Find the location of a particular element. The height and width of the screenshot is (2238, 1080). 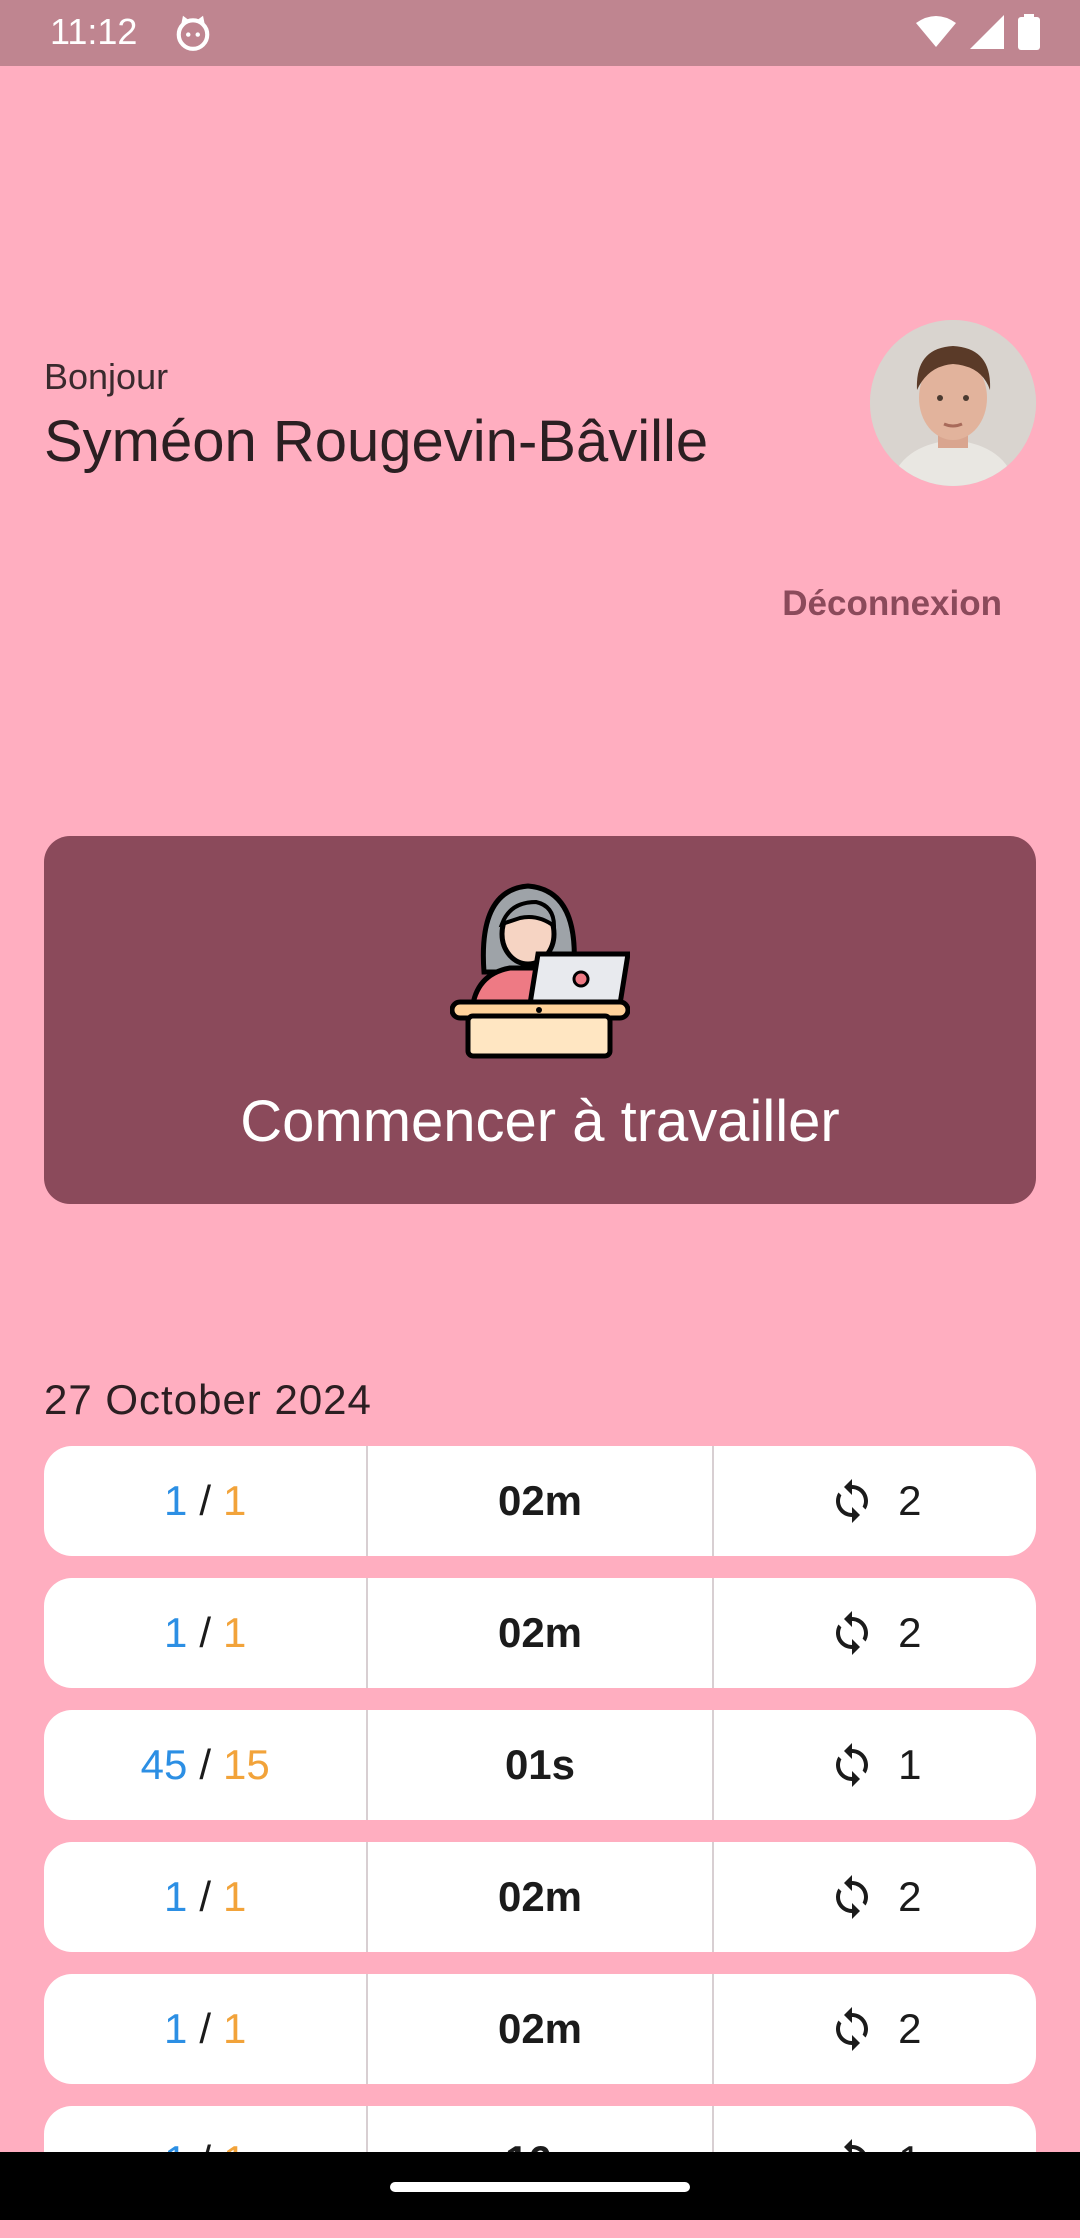

cycles-value: 1 is located at coordinates (910, 1764).